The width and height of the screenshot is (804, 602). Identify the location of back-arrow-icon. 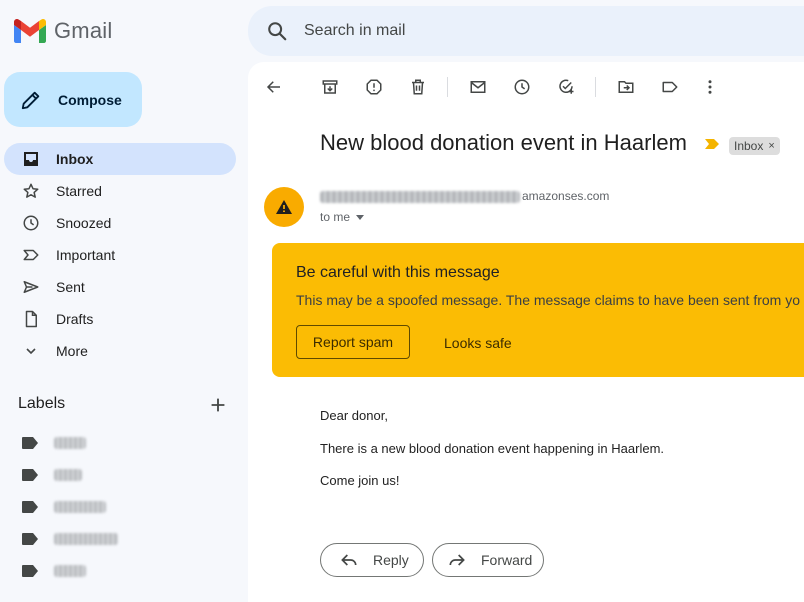
(274, 87).